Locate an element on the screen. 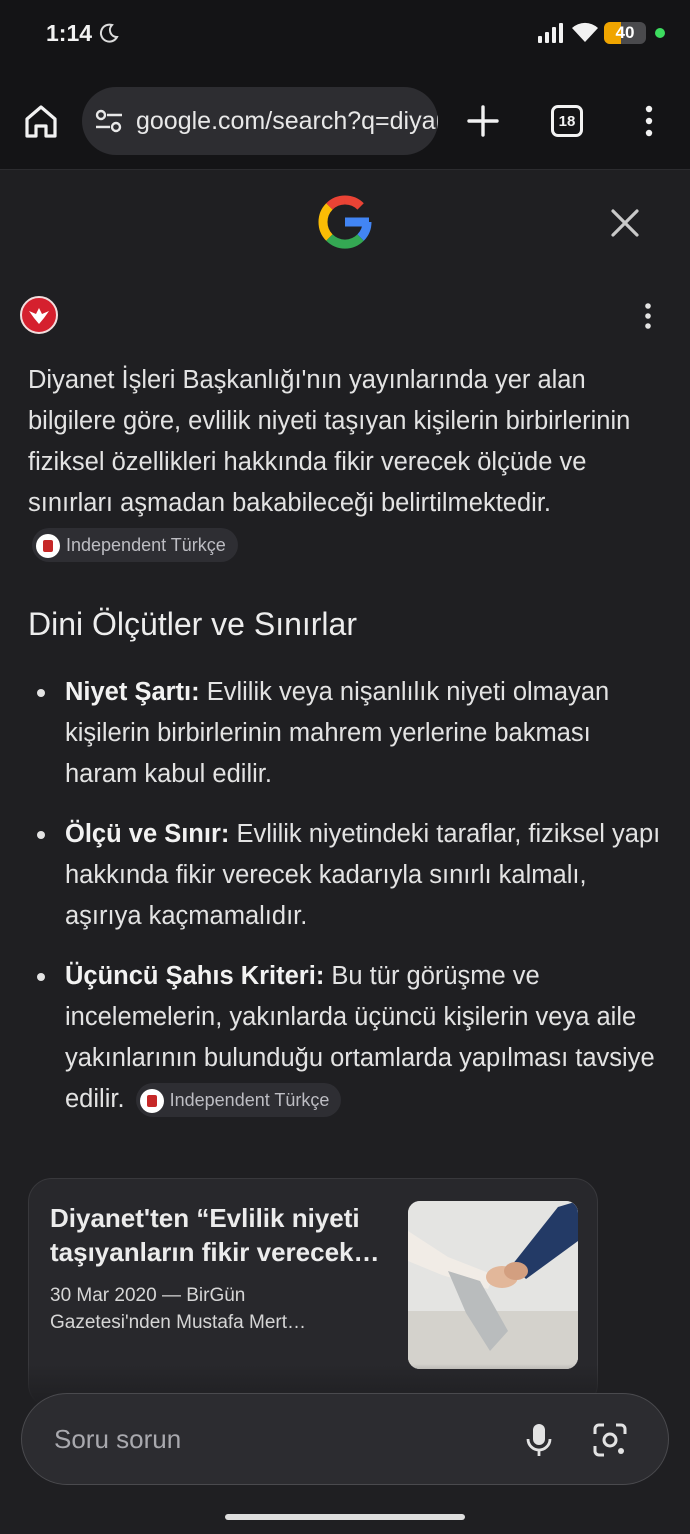 The height and width of the screenshot is (1534, 690). result-thumbnail is located at coordinates (493, 1285).